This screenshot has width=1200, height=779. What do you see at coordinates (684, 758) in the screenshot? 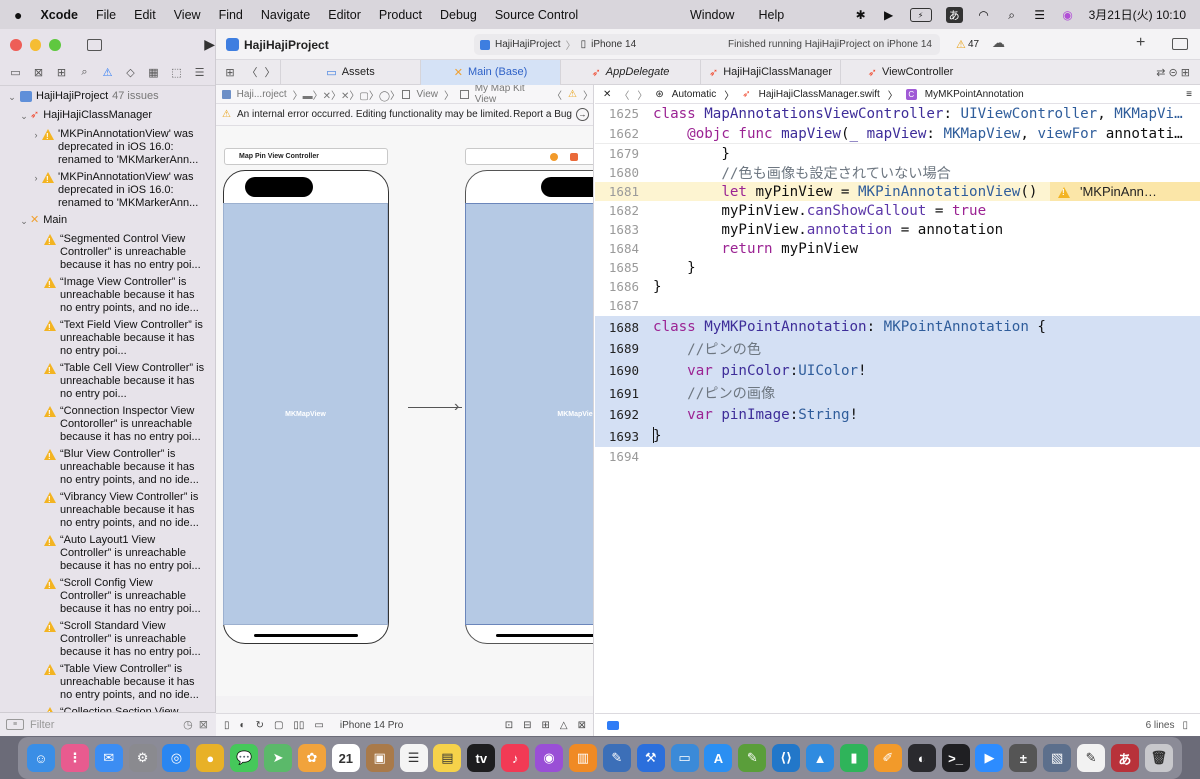
I see `dock-simulator-icon: ▭` at bounding box center [684, 758].